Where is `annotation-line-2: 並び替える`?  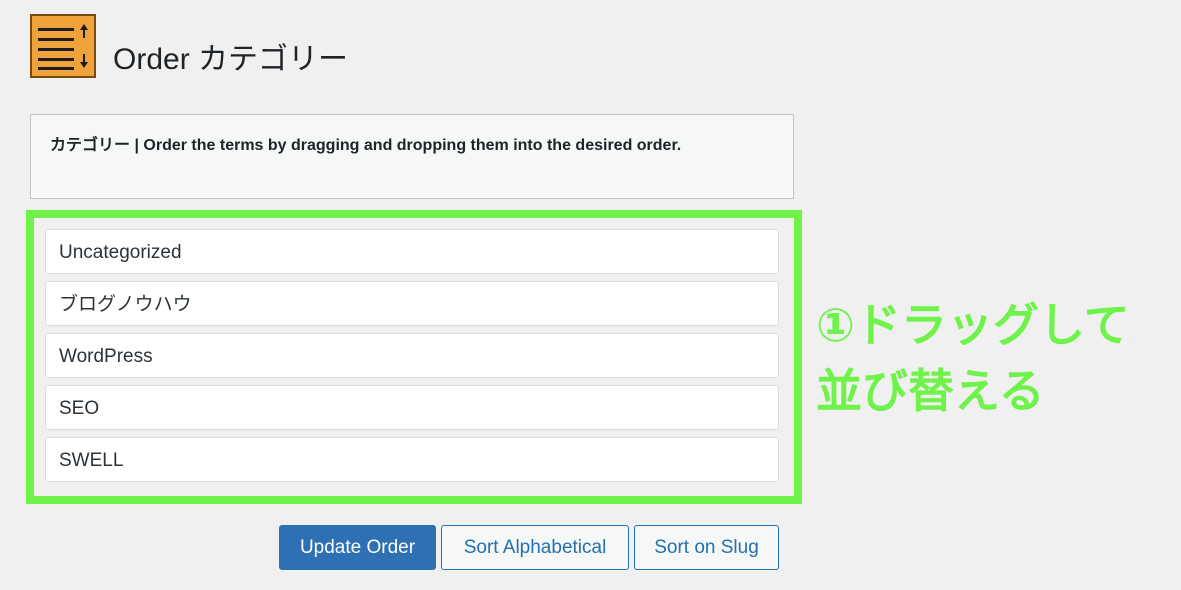 annotation-line-2: 並び替える is located at coordinates (930, 391).